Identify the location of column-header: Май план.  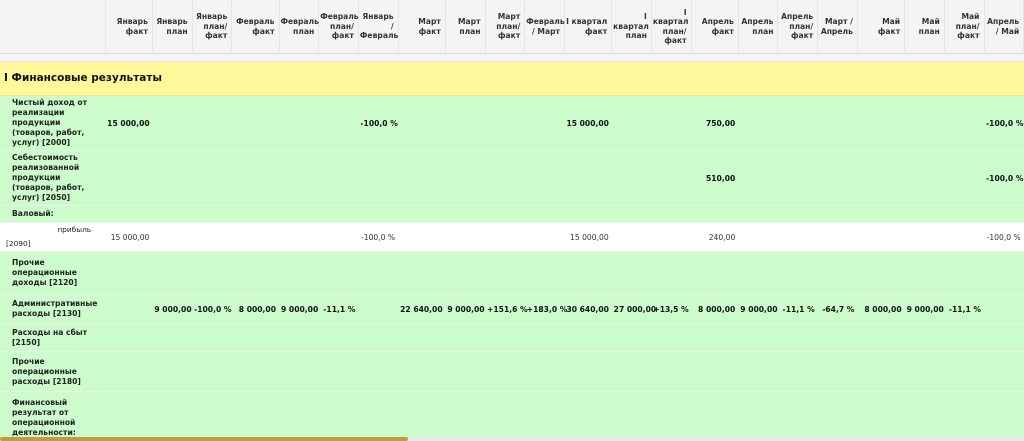
(924, 27).